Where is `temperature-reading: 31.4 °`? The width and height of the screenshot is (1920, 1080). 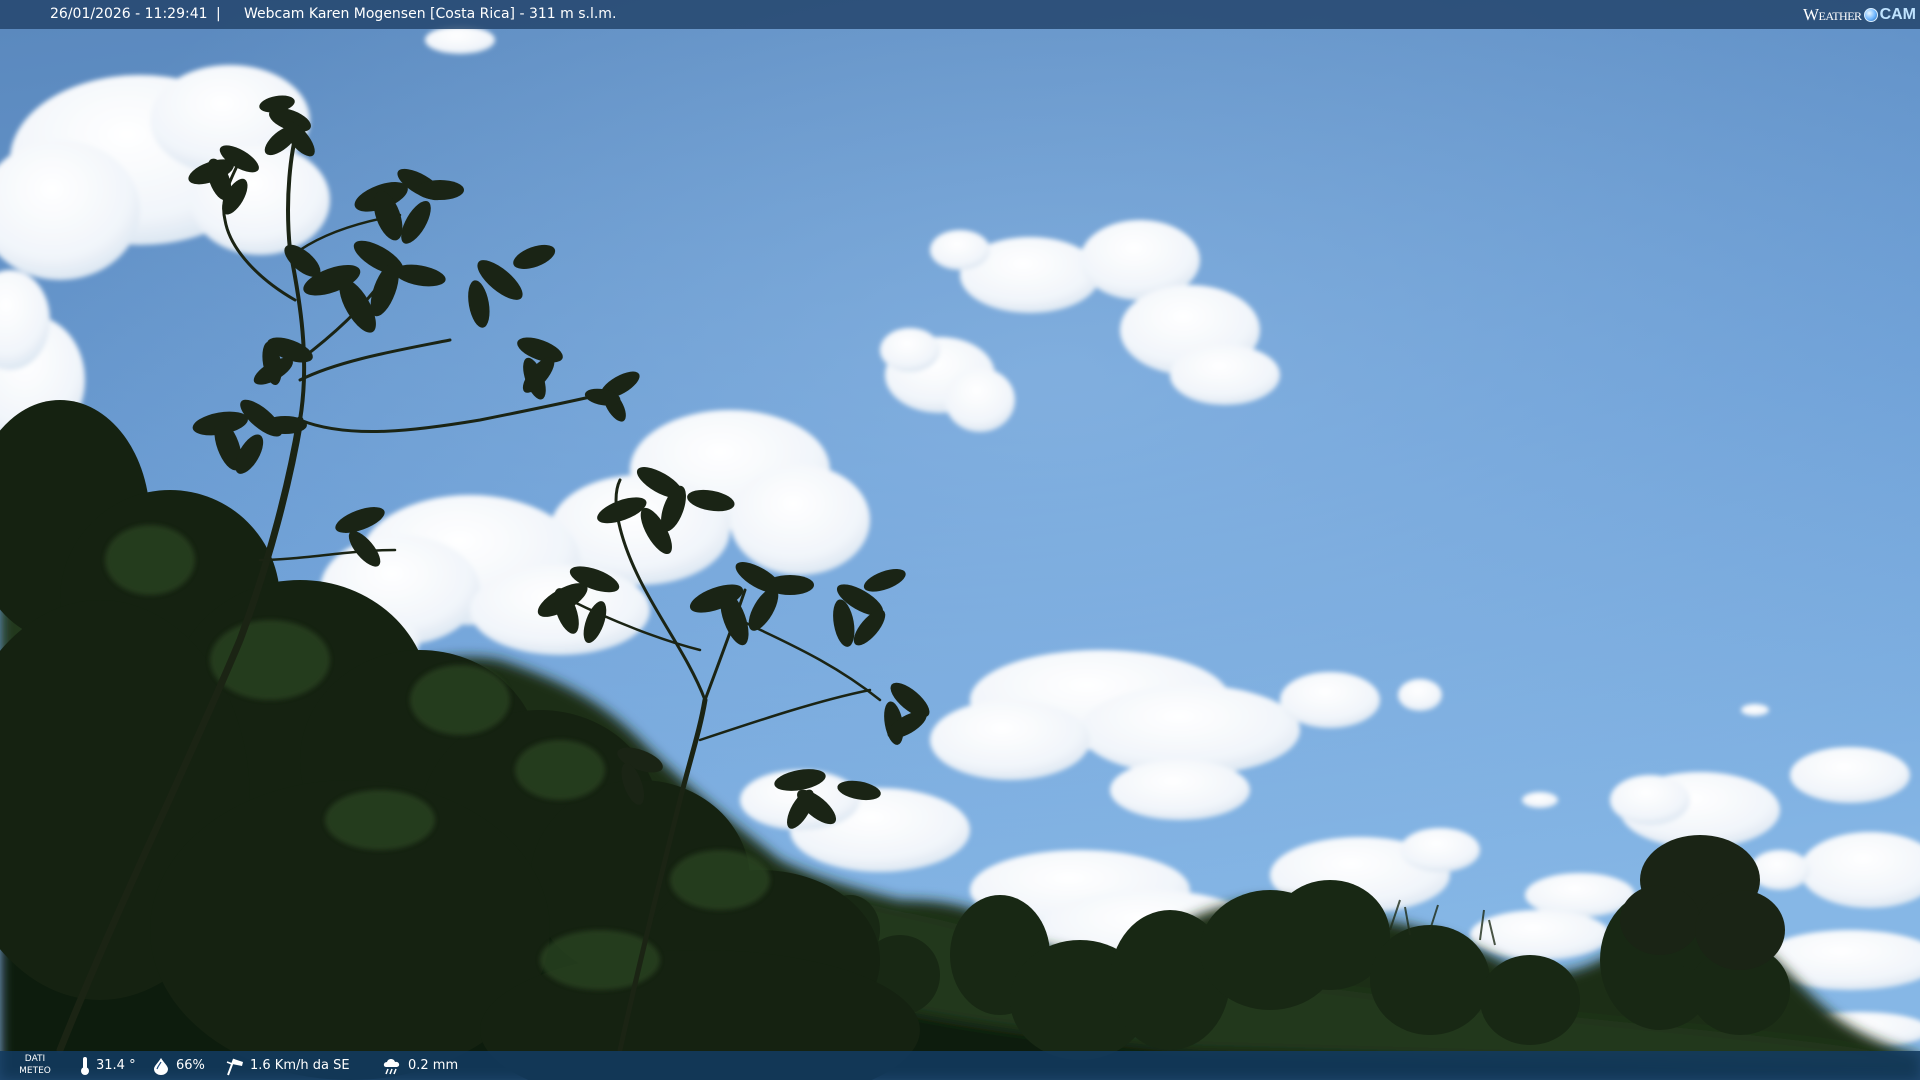 temperature-reading: 31.4 ° is located at coordinates (108, 1065).